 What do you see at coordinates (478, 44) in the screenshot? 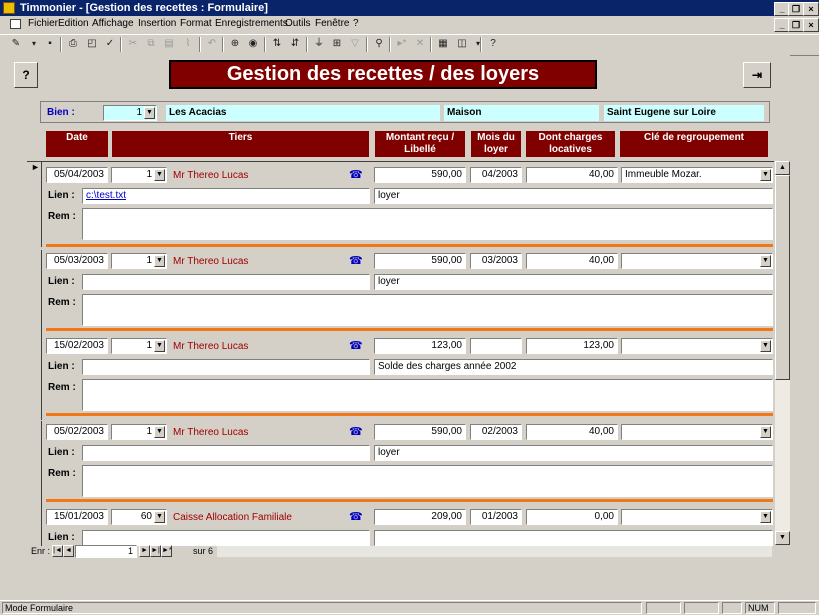
I see `new-object-dropdown-icon: ▾` at bounding box center [478, 44].